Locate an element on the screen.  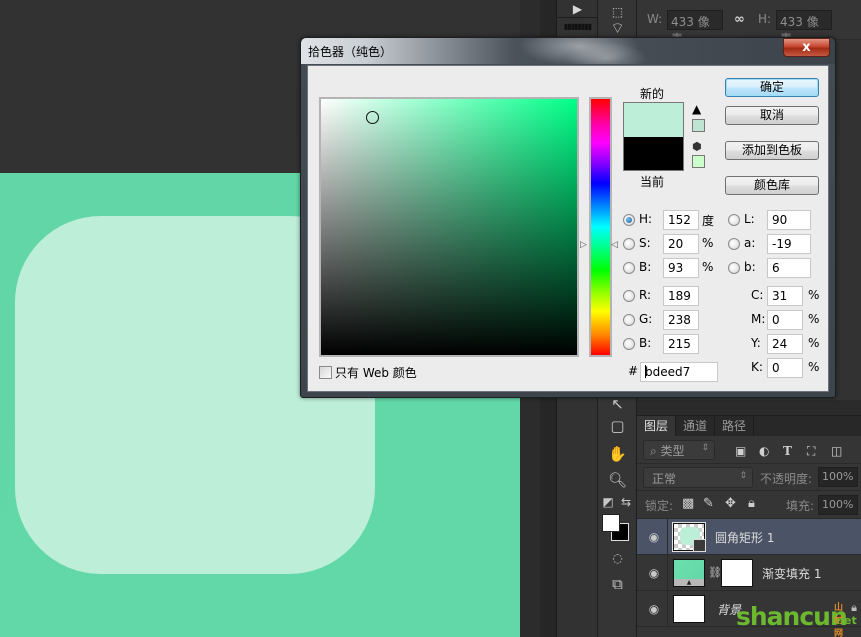
saturation-brightness-field is located at coordinates (449, 227).